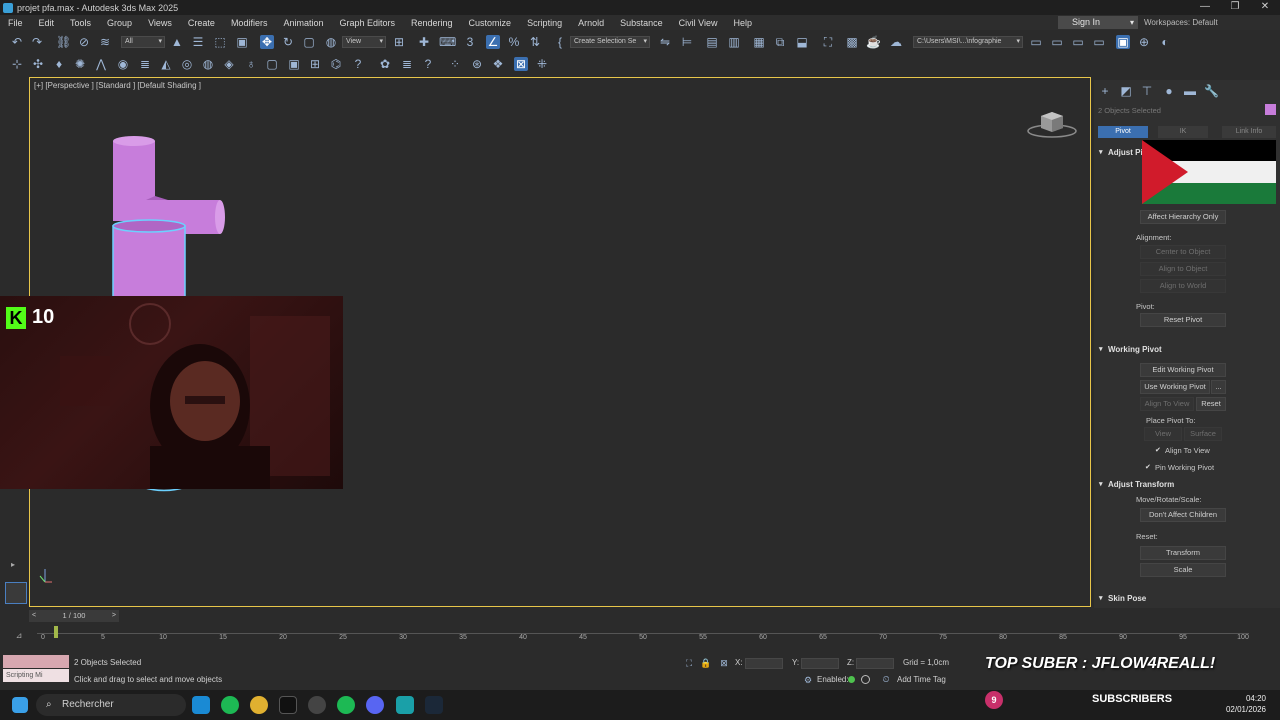 This screenshot has width=1280, height=720. Describe the element at coordinates (610, 42) in the screenshot. I see `named-selection-set-dropdown: Create Selection Se` at that location.